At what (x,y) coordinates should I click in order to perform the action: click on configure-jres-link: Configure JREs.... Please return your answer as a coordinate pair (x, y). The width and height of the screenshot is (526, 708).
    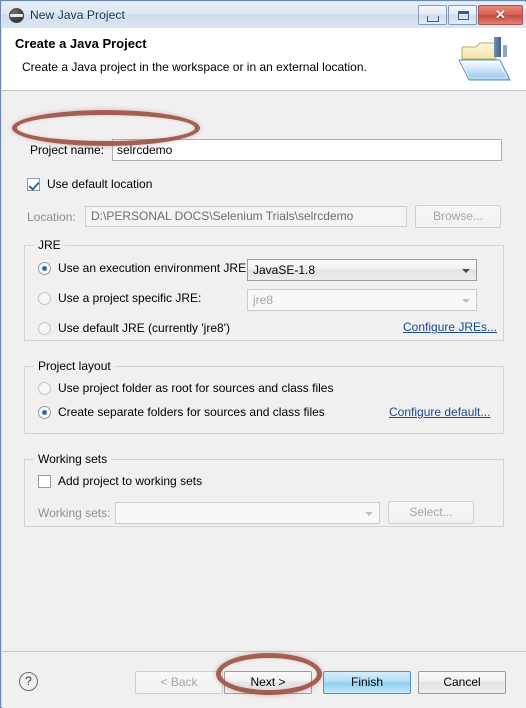
    Looking at the image, I should click on (450, 327).